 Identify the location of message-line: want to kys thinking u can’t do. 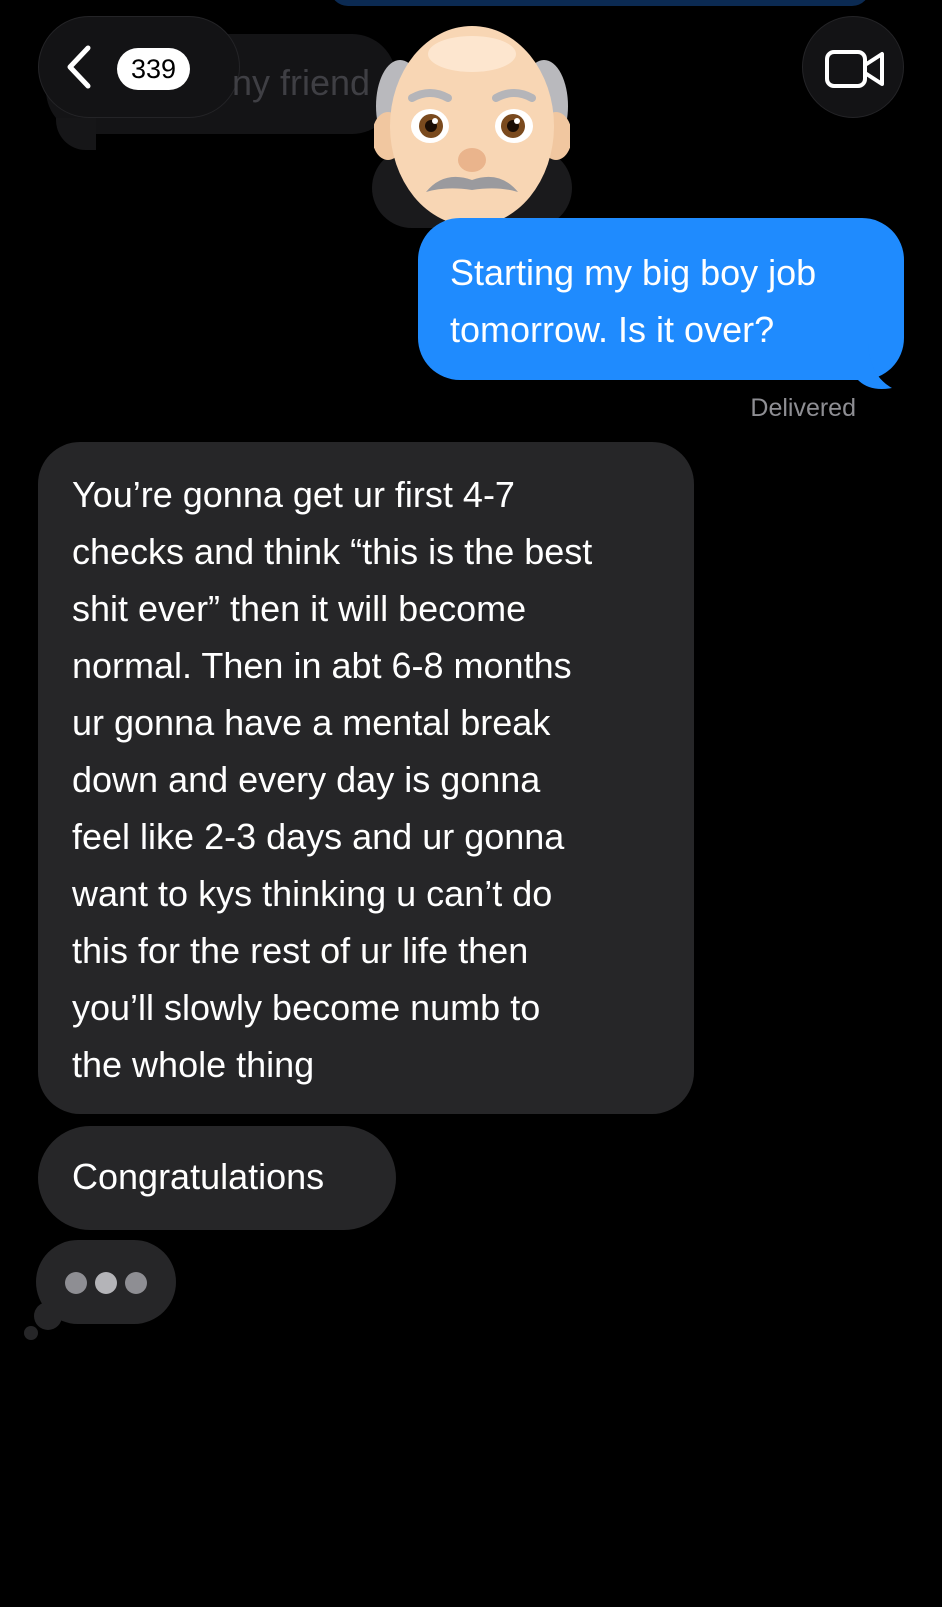
(312, 893).